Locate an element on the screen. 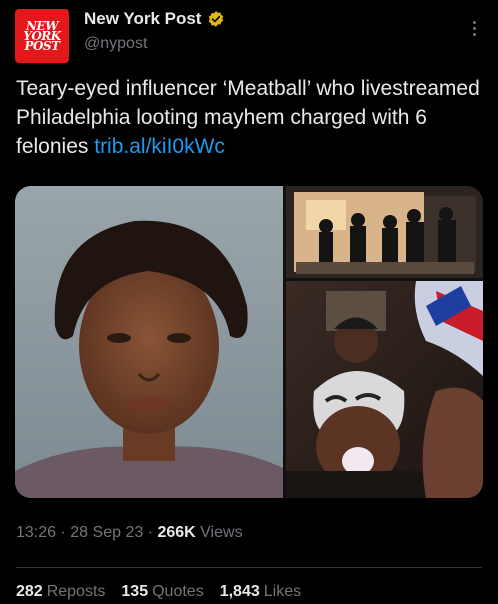  tweet-date: 28 Sep 23 is located at coordinates (106, 532).